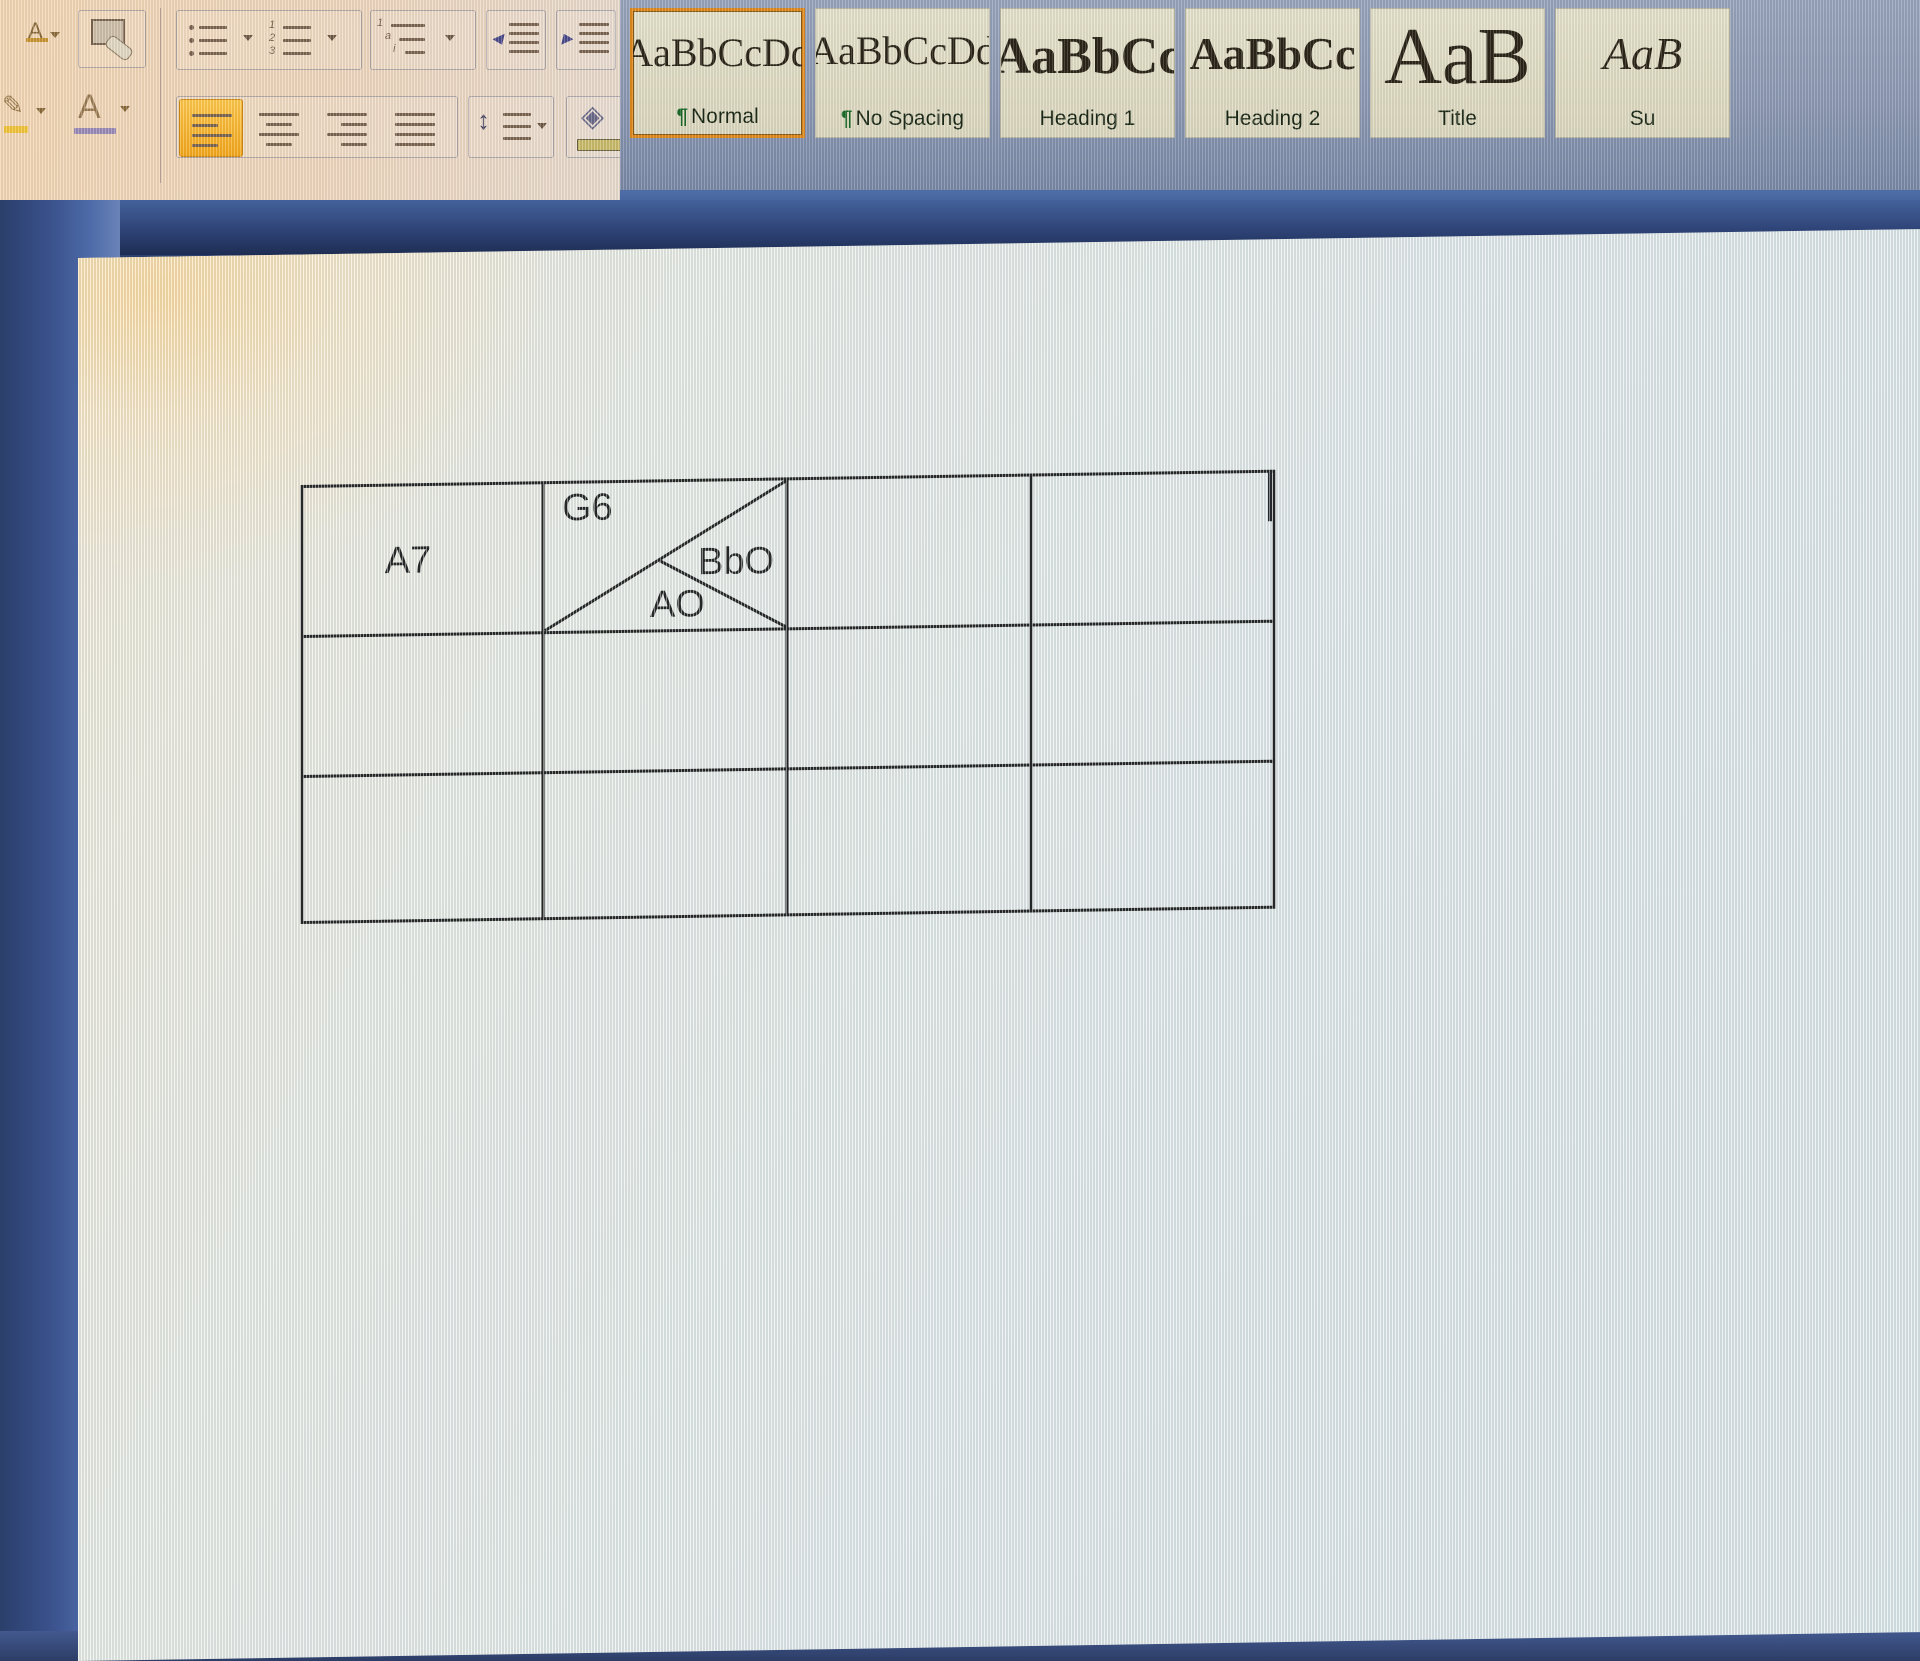 This screenshot has height=1661, width=1920. What do you see at coordinates (1270, 496) in the screenshot?
I see `text-cursor` at bounding box center [1270, 496].